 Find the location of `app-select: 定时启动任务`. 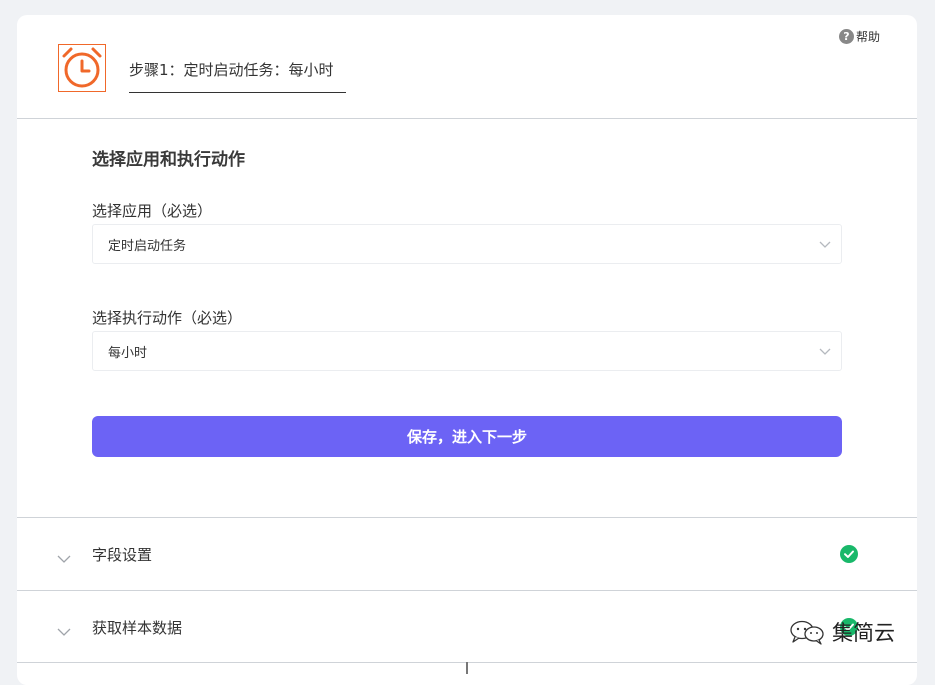

app-select: 定时启动任务 is located at coordinates (467, 244).